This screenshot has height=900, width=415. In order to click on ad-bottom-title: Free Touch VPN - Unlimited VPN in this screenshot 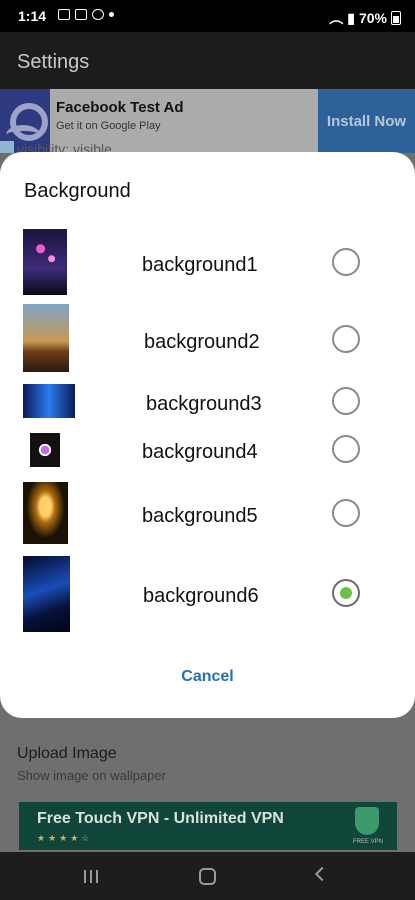, I will do `click(160, 818)`.